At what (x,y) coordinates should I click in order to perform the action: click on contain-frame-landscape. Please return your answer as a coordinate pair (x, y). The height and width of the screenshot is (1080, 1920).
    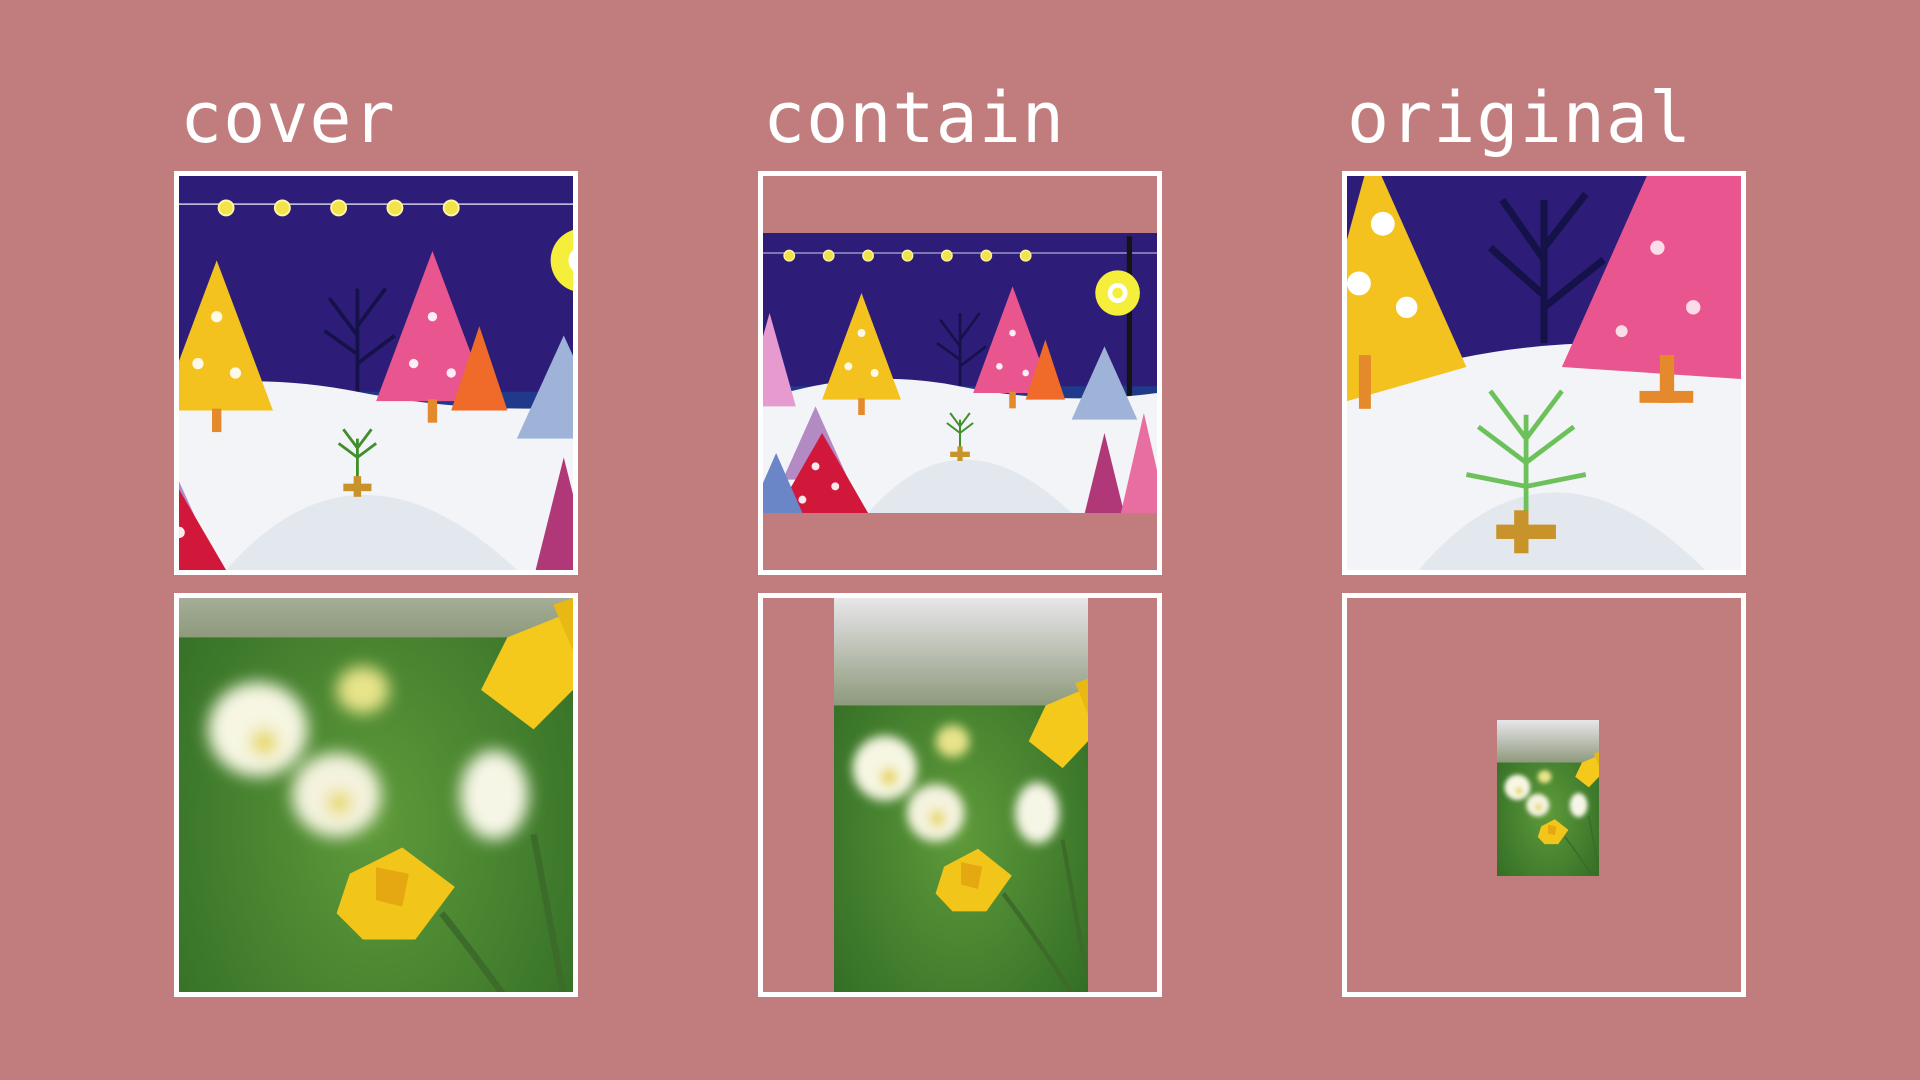
    Looking at the image, I should click on (960, 373).